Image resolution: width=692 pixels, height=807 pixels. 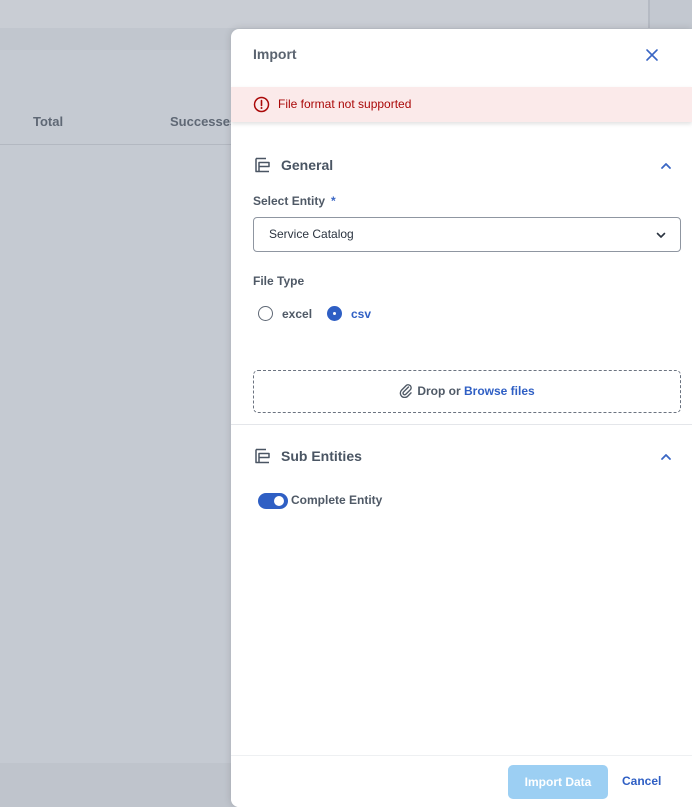 What do you see at coordinates (461, 58) in the screenshot?
I see `dialog-header: Import` at bounding box center [461, 58].